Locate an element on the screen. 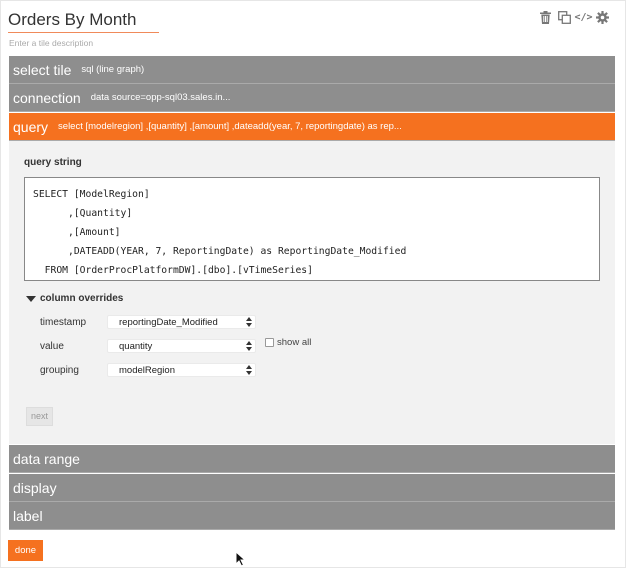 The image size is (626, 568). panel-name: select tile is located at coordinates (42, 69).